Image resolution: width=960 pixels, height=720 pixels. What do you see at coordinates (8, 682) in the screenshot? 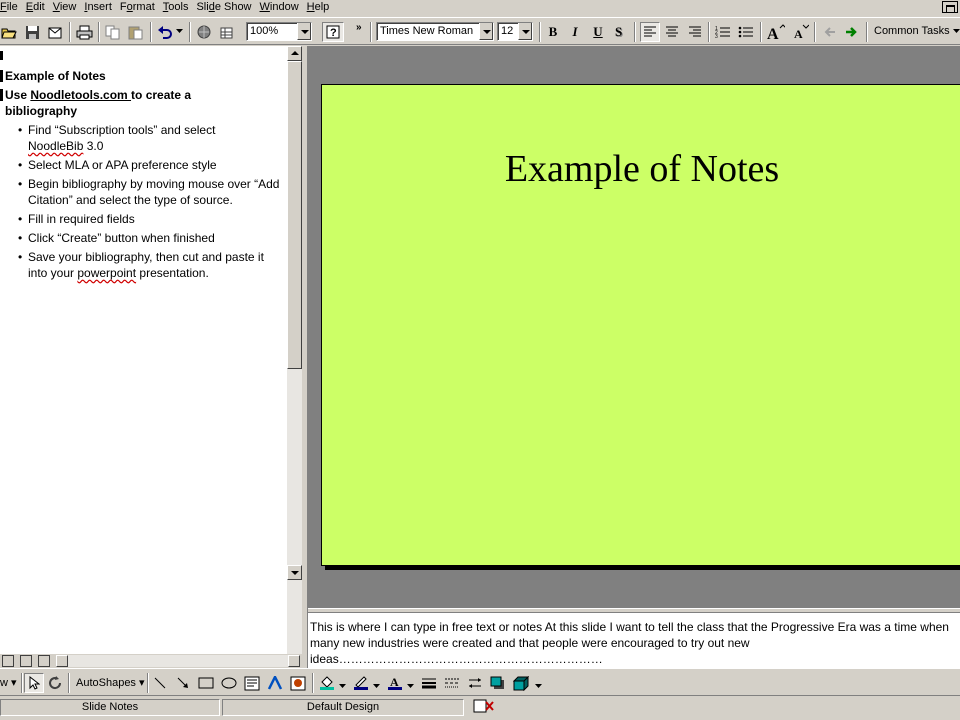
I see `draw-menu-tail: w ▾` at bounding box center [8, 682].